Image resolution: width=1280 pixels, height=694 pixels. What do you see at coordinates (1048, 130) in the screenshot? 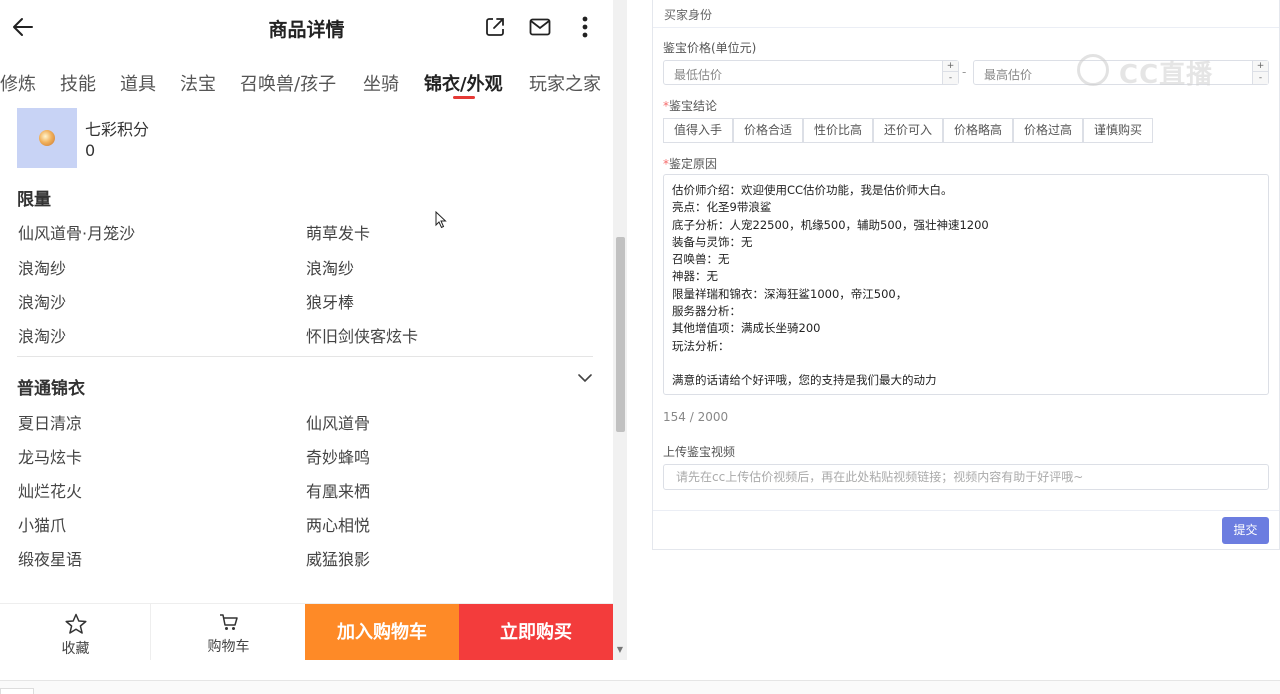
I see `conclusion-option: 价格过高` at bounding box center [1048, 130].